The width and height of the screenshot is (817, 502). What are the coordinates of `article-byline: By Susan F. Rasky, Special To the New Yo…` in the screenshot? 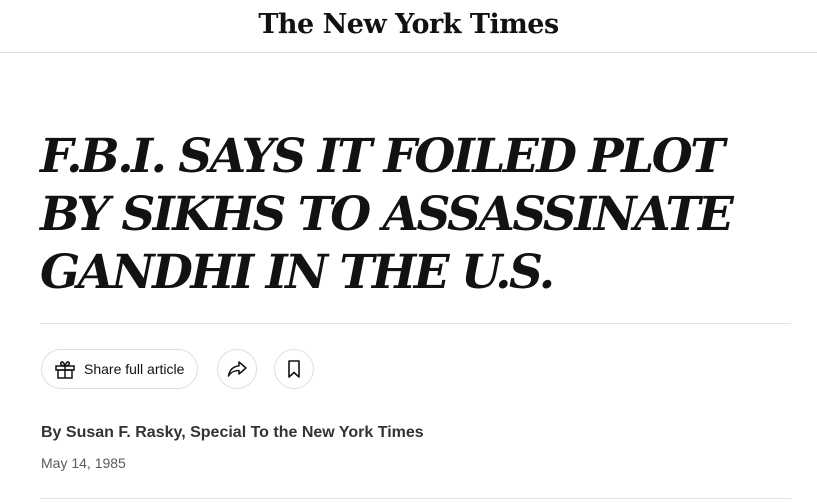 It's located at (232, 432).